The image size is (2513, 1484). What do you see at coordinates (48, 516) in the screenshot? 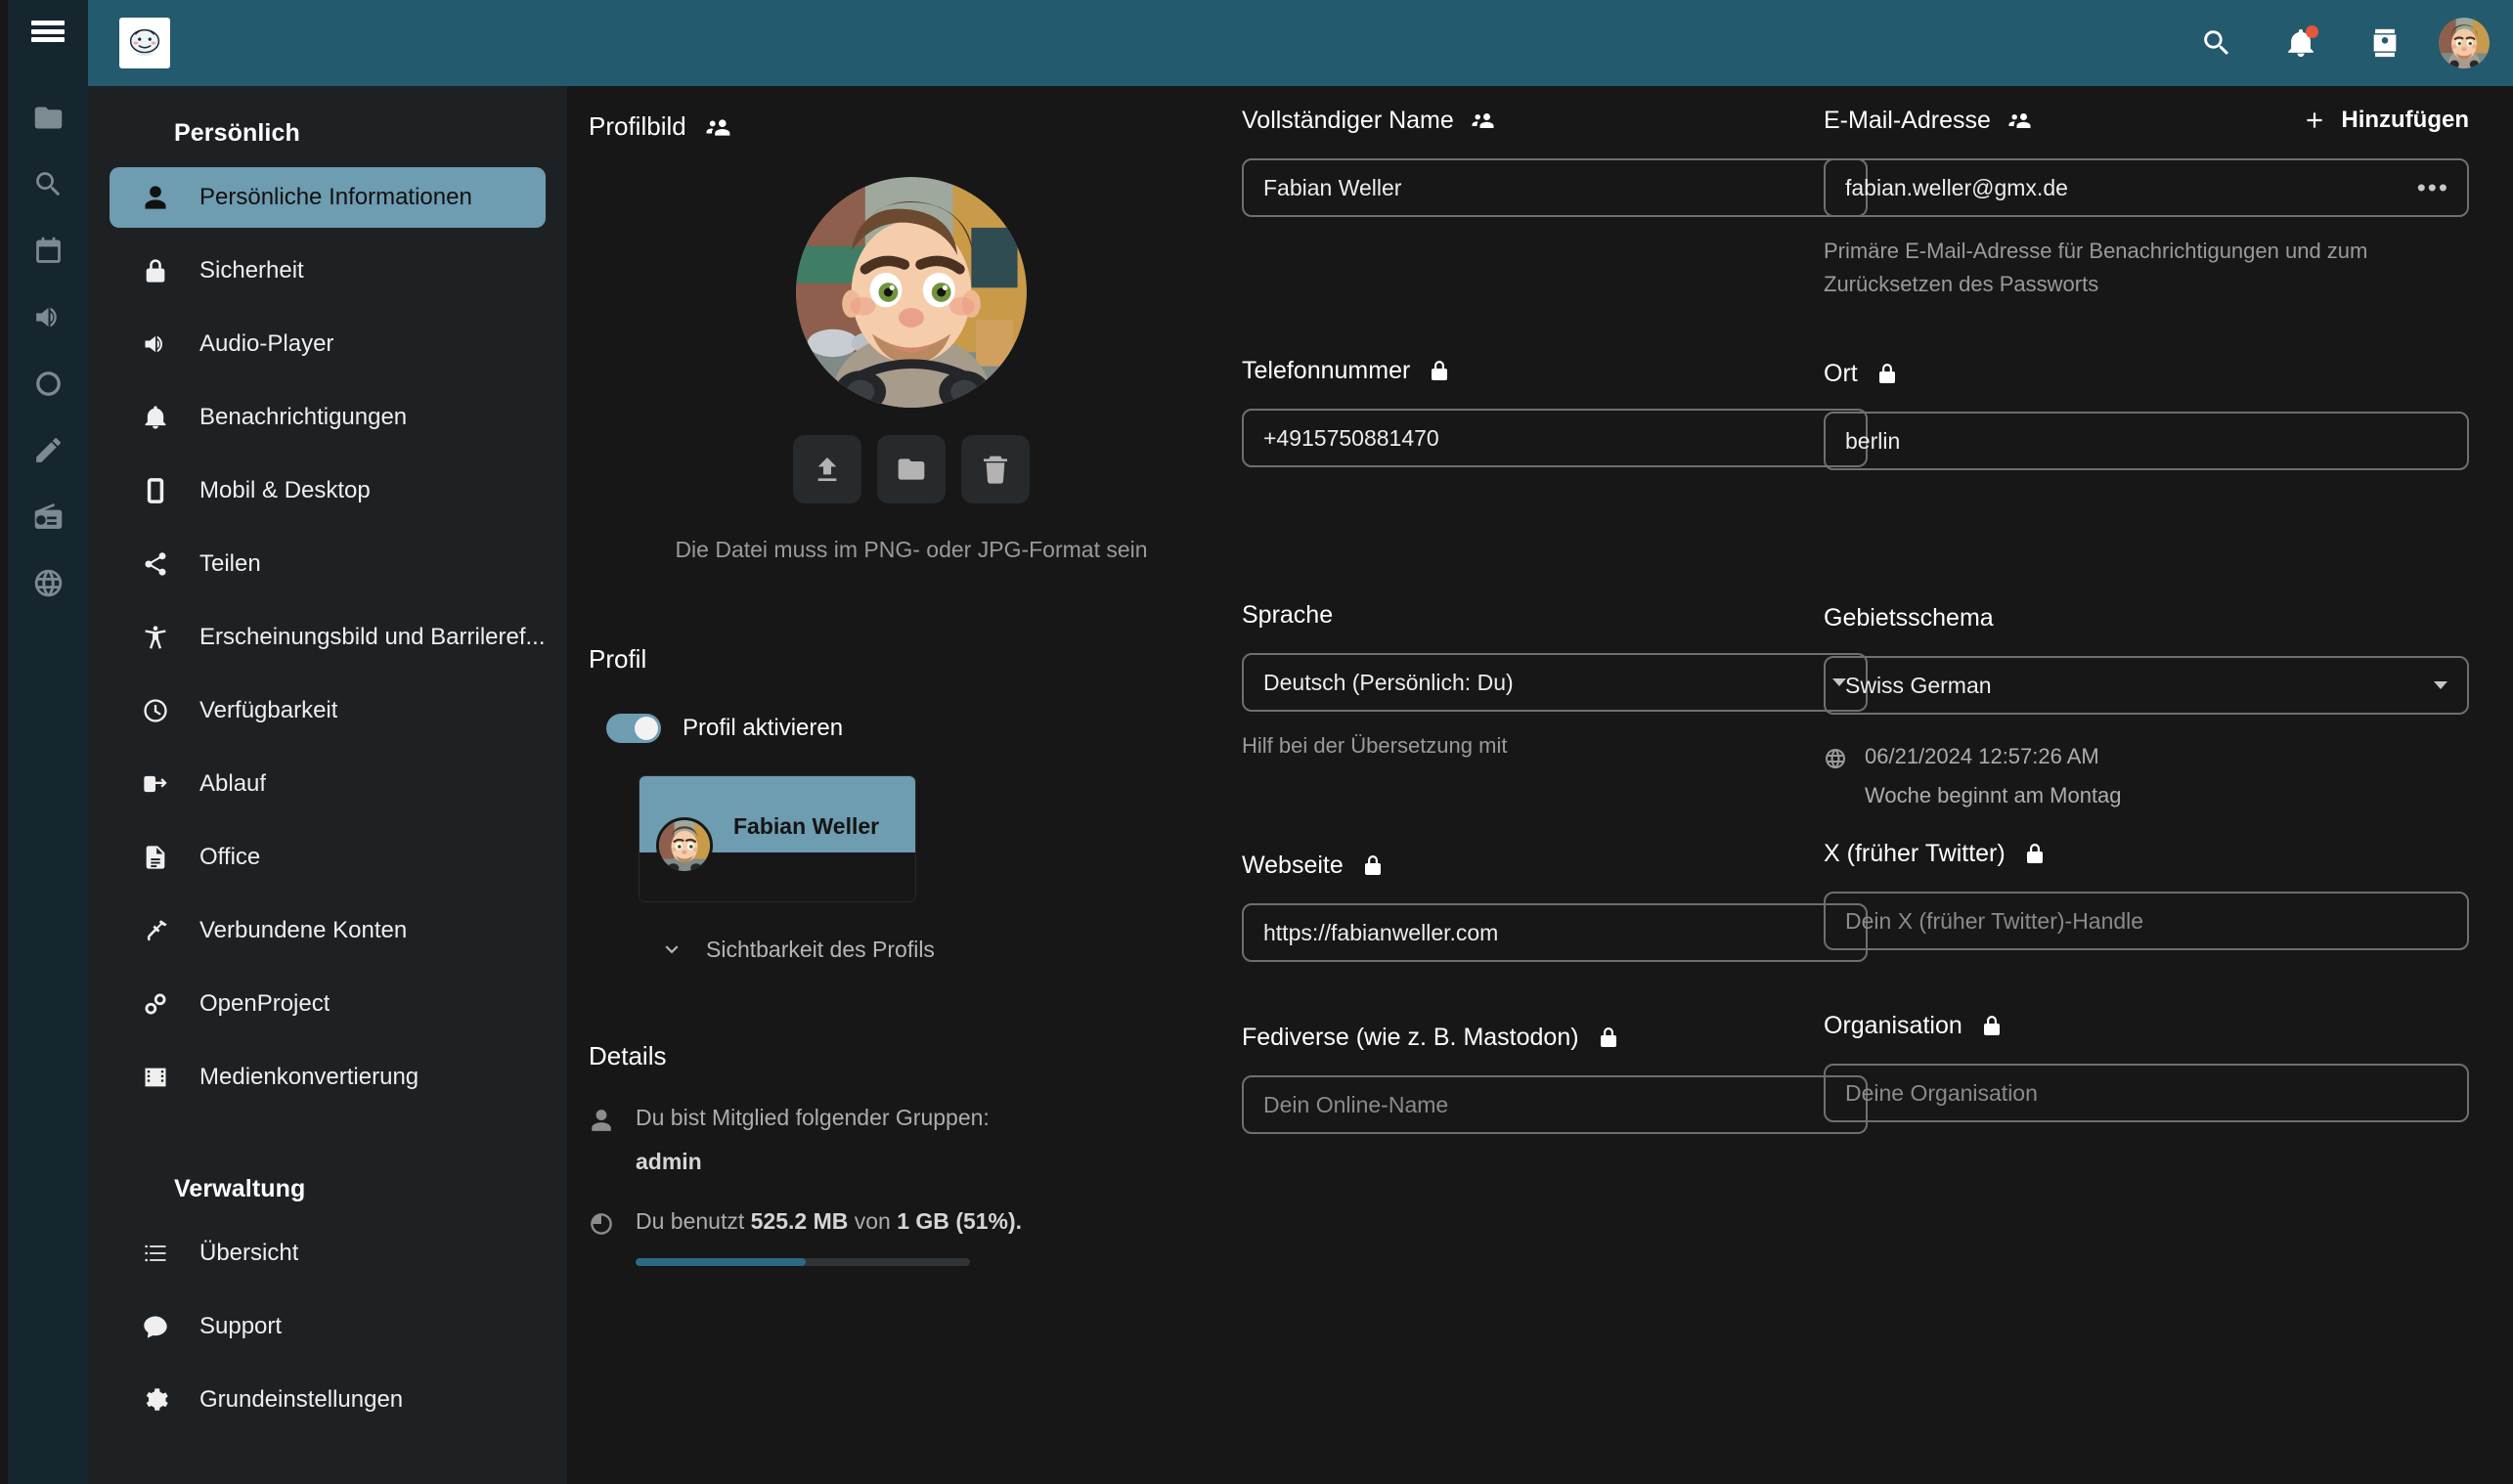
I see `radio-icon` at bounding box center [48, 516].